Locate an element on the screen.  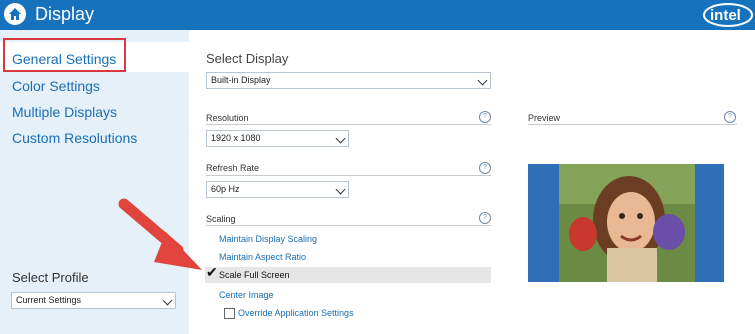
refresh-rate-select-value: 60p Hz is located at coordinates (225, 189).